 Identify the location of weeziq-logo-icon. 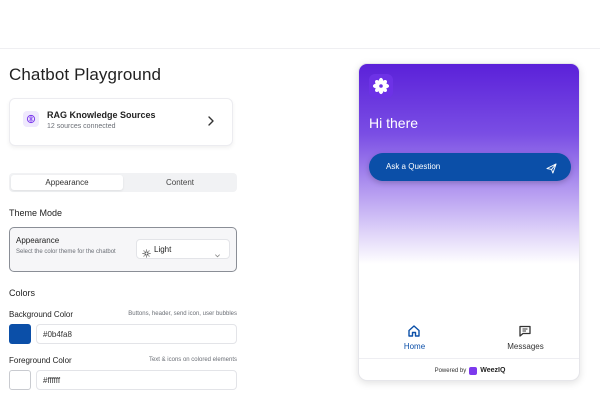
(473, 370).